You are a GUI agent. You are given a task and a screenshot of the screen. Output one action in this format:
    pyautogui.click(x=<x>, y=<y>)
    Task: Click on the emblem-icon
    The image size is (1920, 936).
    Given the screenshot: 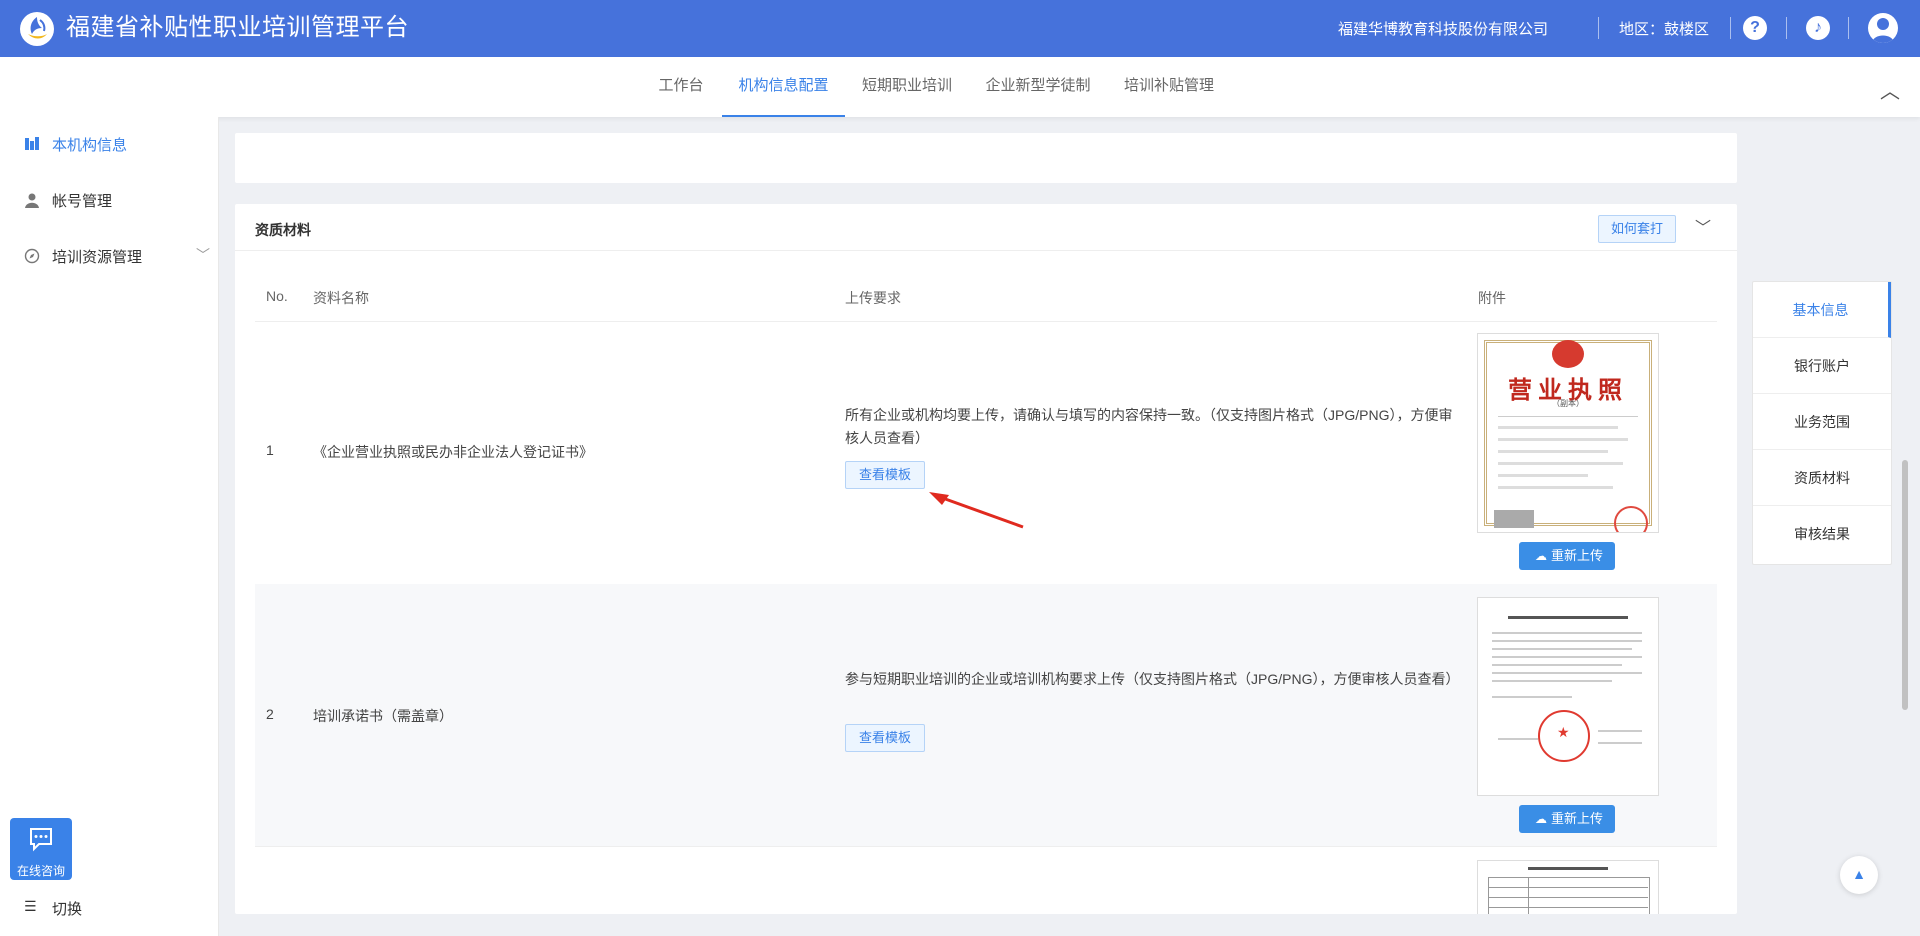 What is the action you would take?
    pyautogui.click(x=1568, y=354)
    